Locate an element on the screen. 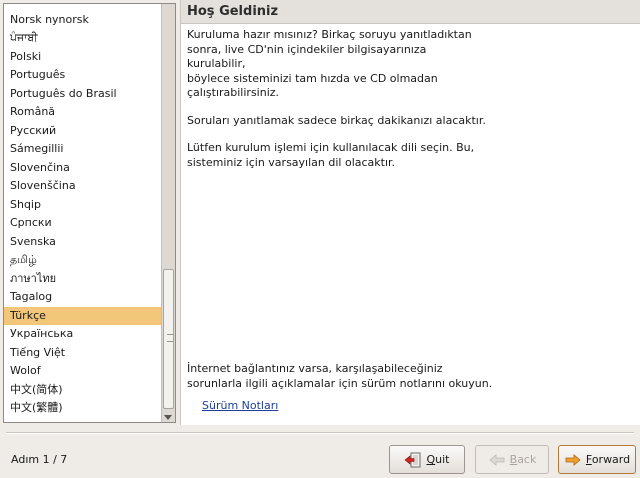 This screenshot has width=640, height=478. bottom-separator is located at coordinates (320, 433).